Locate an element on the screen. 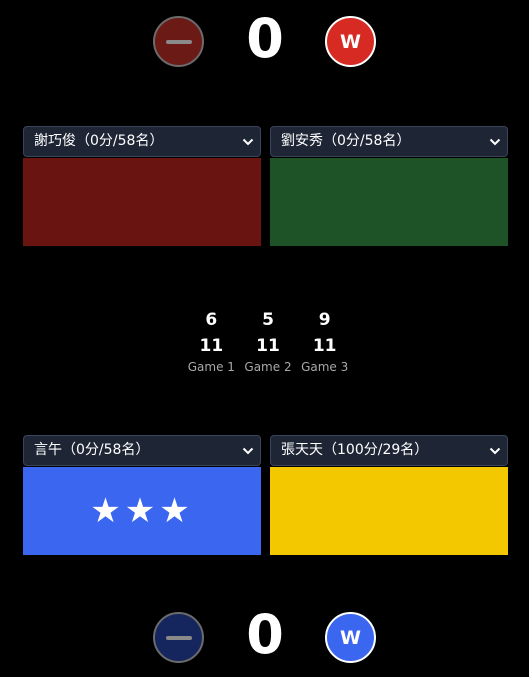 Image resolution: width=529 pixels, height=677 pixels. bottom-score-row: 0 W is located at coordinates (264, 637).